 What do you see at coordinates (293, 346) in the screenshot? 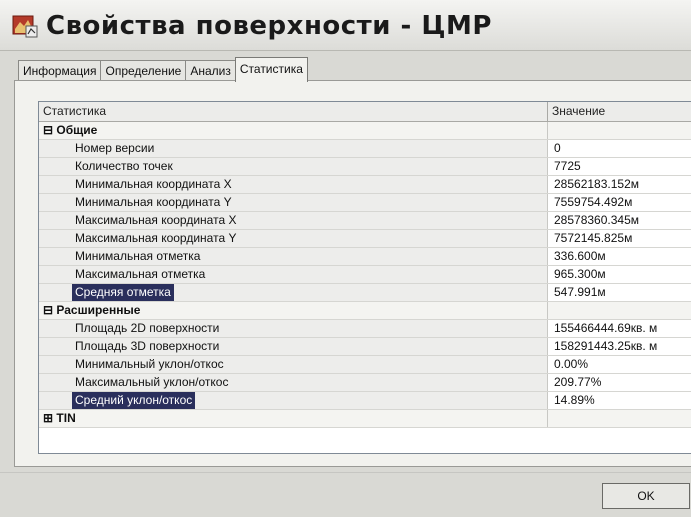
I see `stat-name: Площадь 3D поверхности` at bounding box center [293, 346].